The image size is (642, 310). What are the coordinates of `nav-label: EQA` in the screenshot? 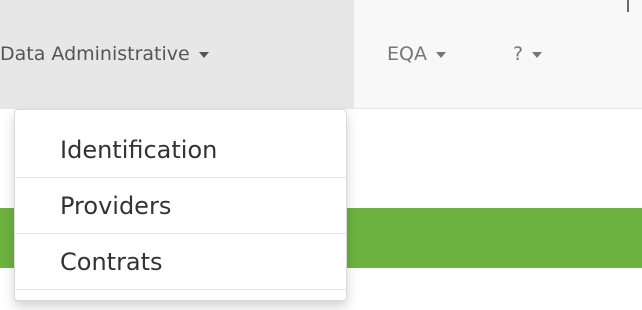 It's located at (407, 54).